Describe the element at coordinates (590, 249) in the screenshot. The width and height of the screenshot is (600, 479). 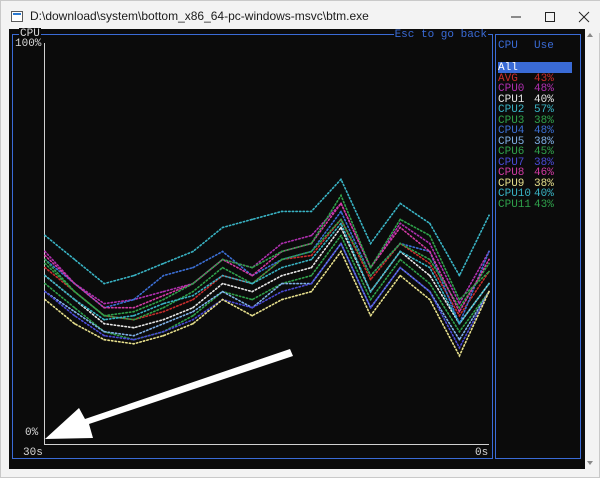
I see `vertical-scrollbar` at that location.